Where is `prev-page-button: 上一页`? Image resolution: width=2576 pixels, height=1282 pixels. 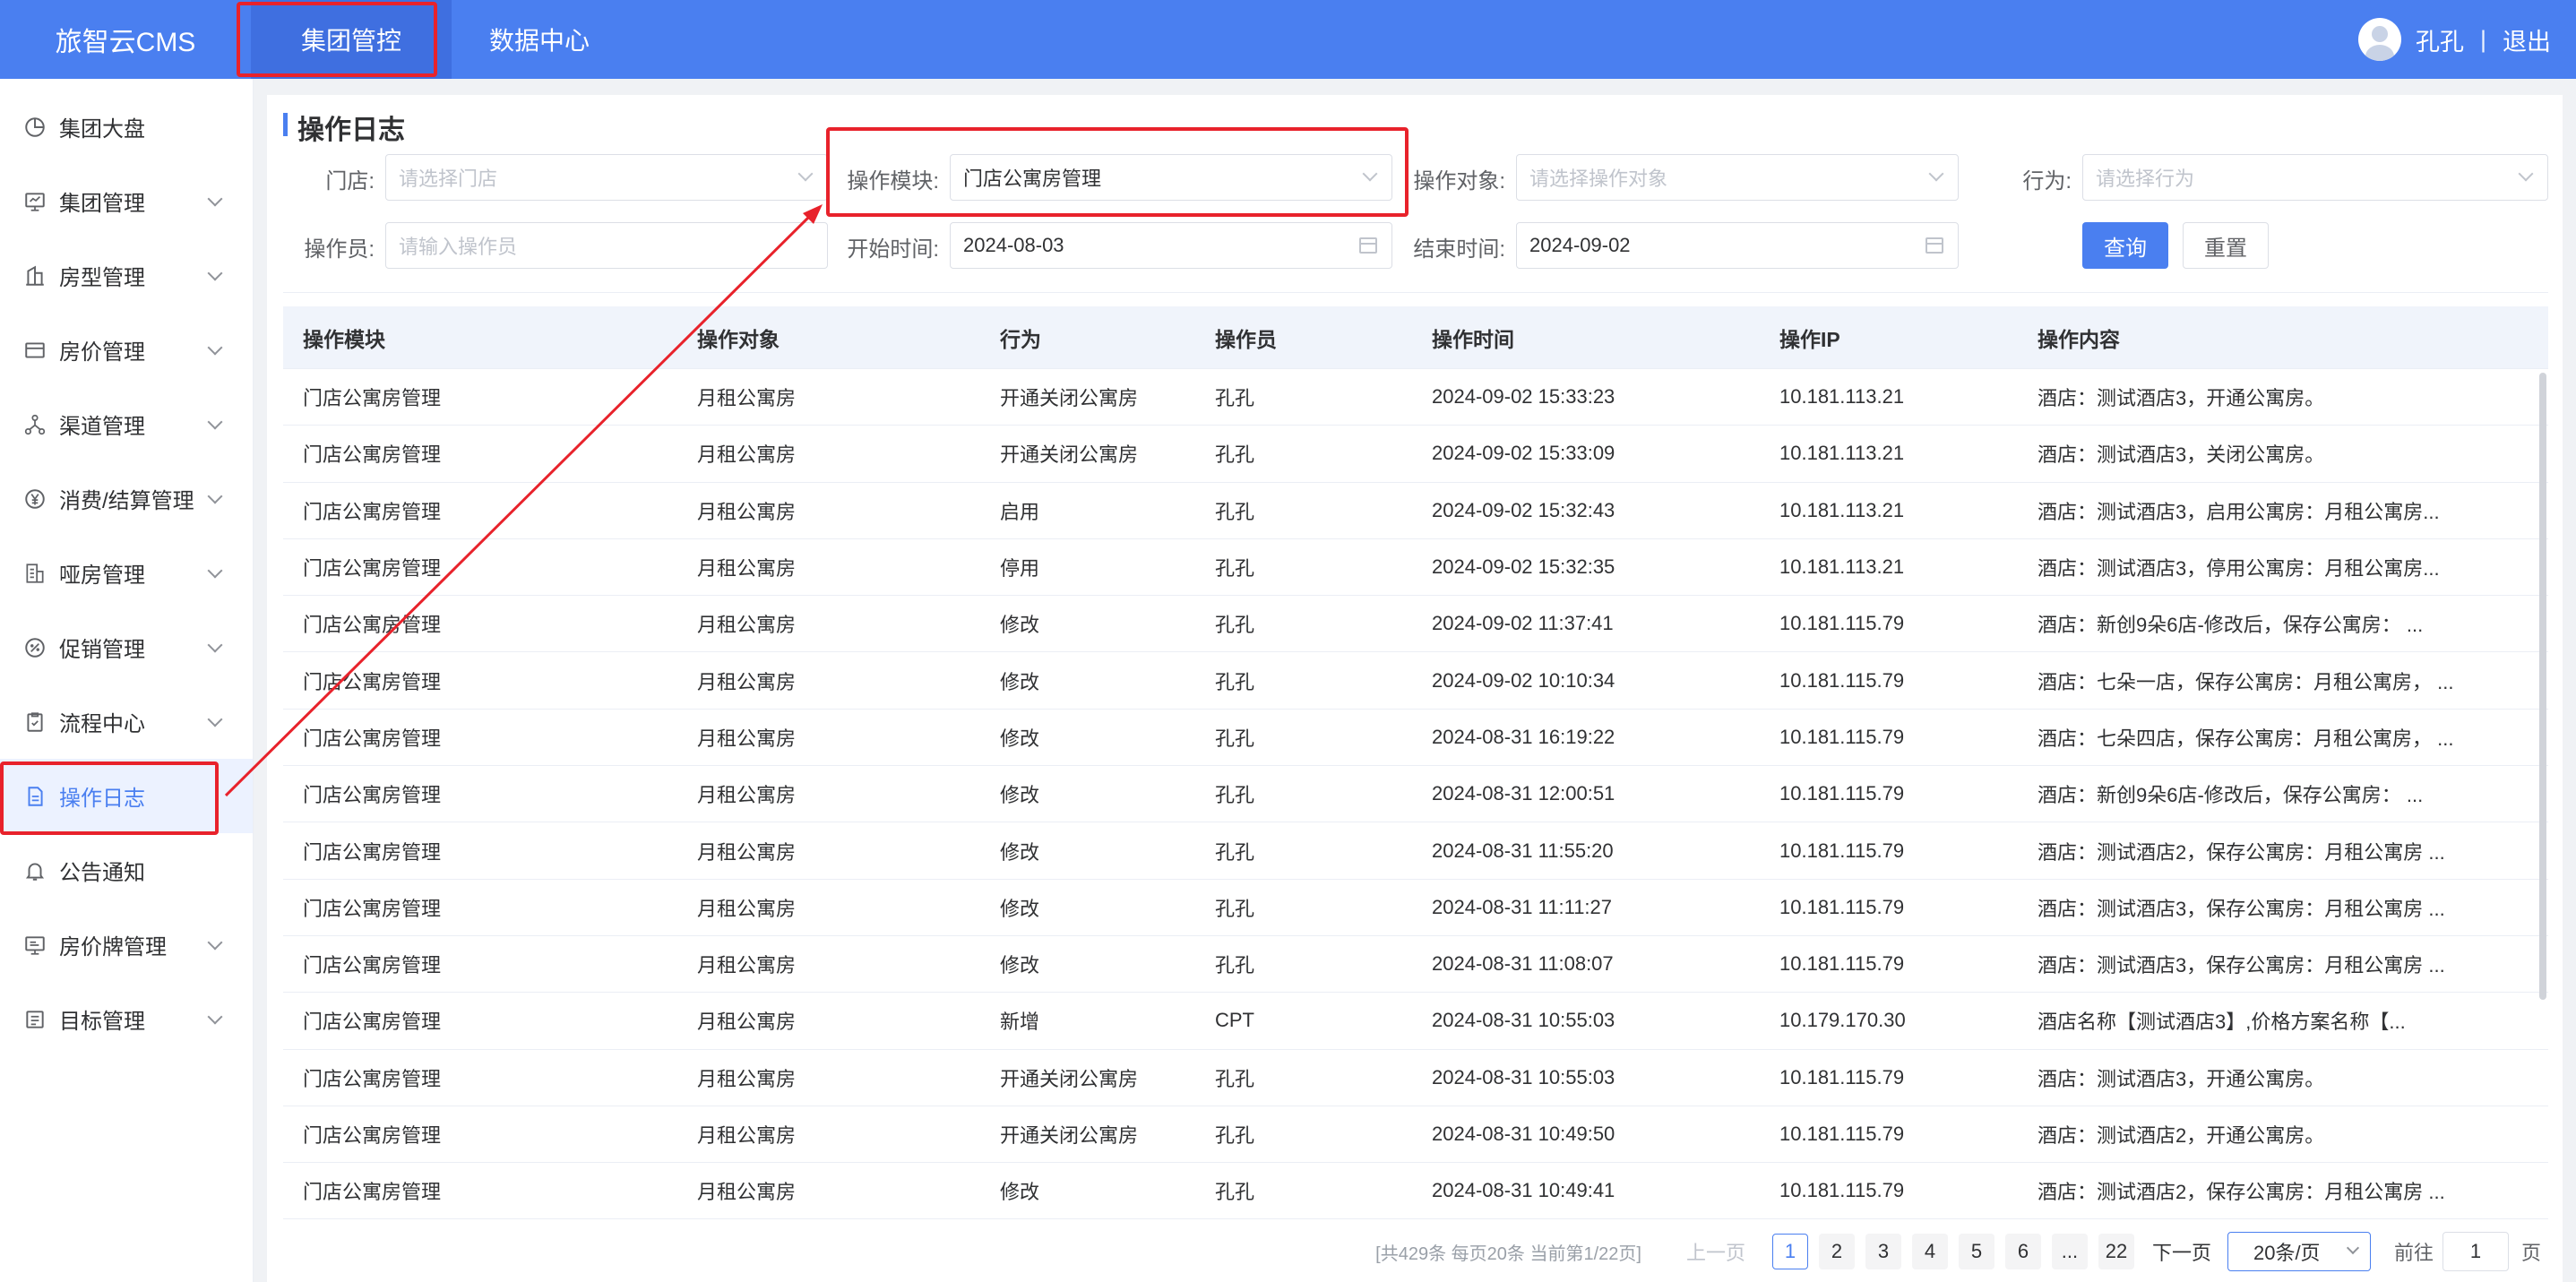
prev-page-button: 上一页 is located at coordinates (1715, 1251).